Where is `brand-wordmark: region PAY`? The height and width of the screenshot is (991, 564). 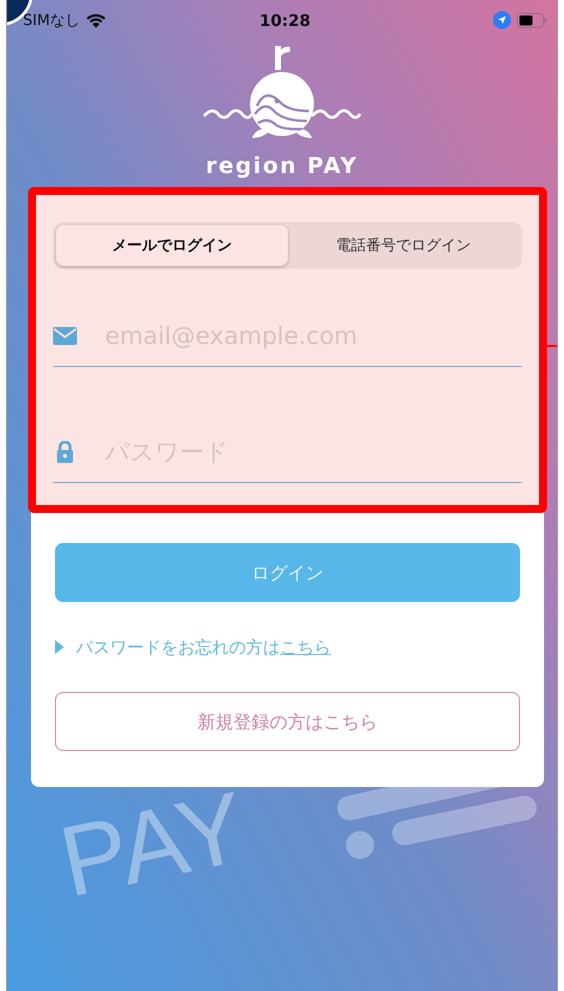
brand-wordmark: region PAY is located at coordinates (282, 166).